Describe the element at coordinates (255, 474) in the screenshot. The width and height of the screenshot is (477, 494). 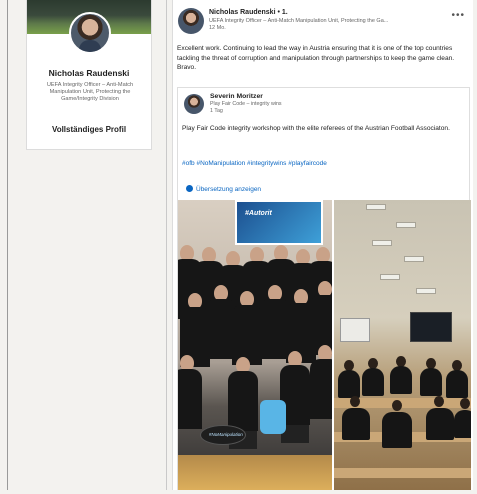
I see `floor` at that location.